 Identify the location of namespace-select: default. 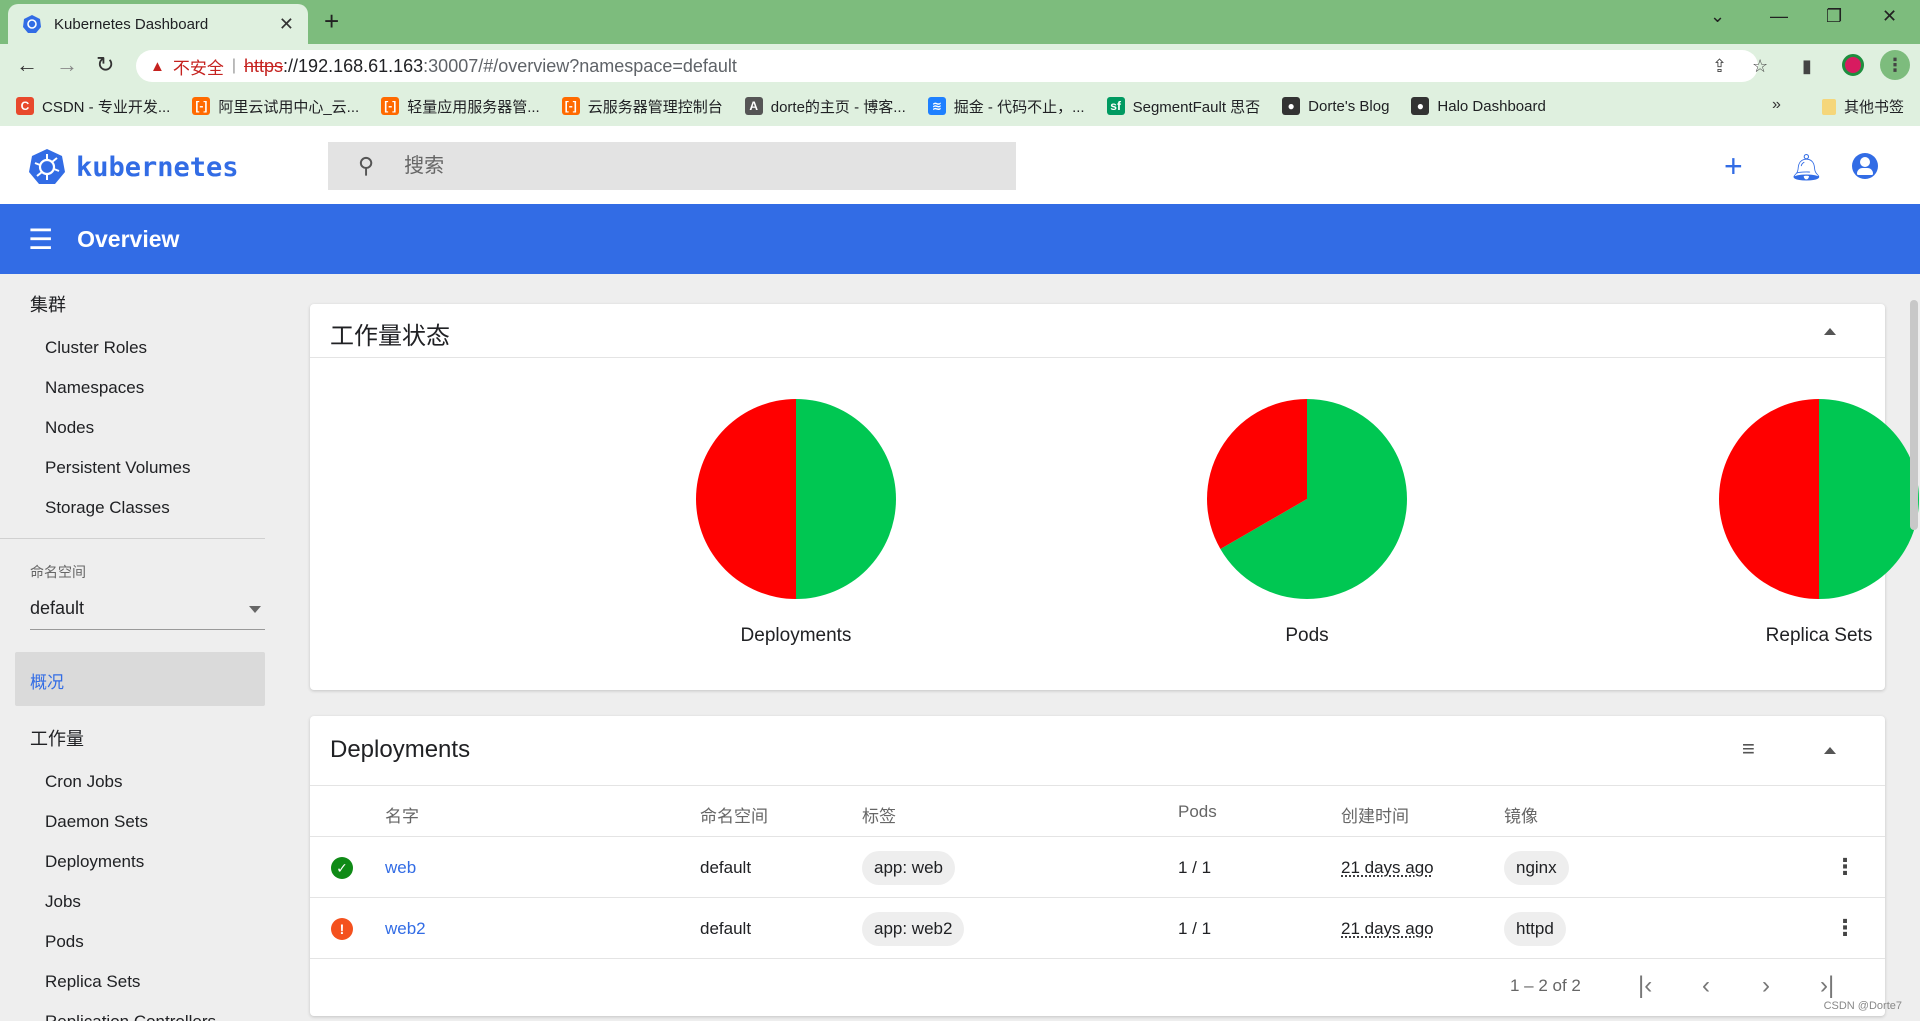
(147, 614).